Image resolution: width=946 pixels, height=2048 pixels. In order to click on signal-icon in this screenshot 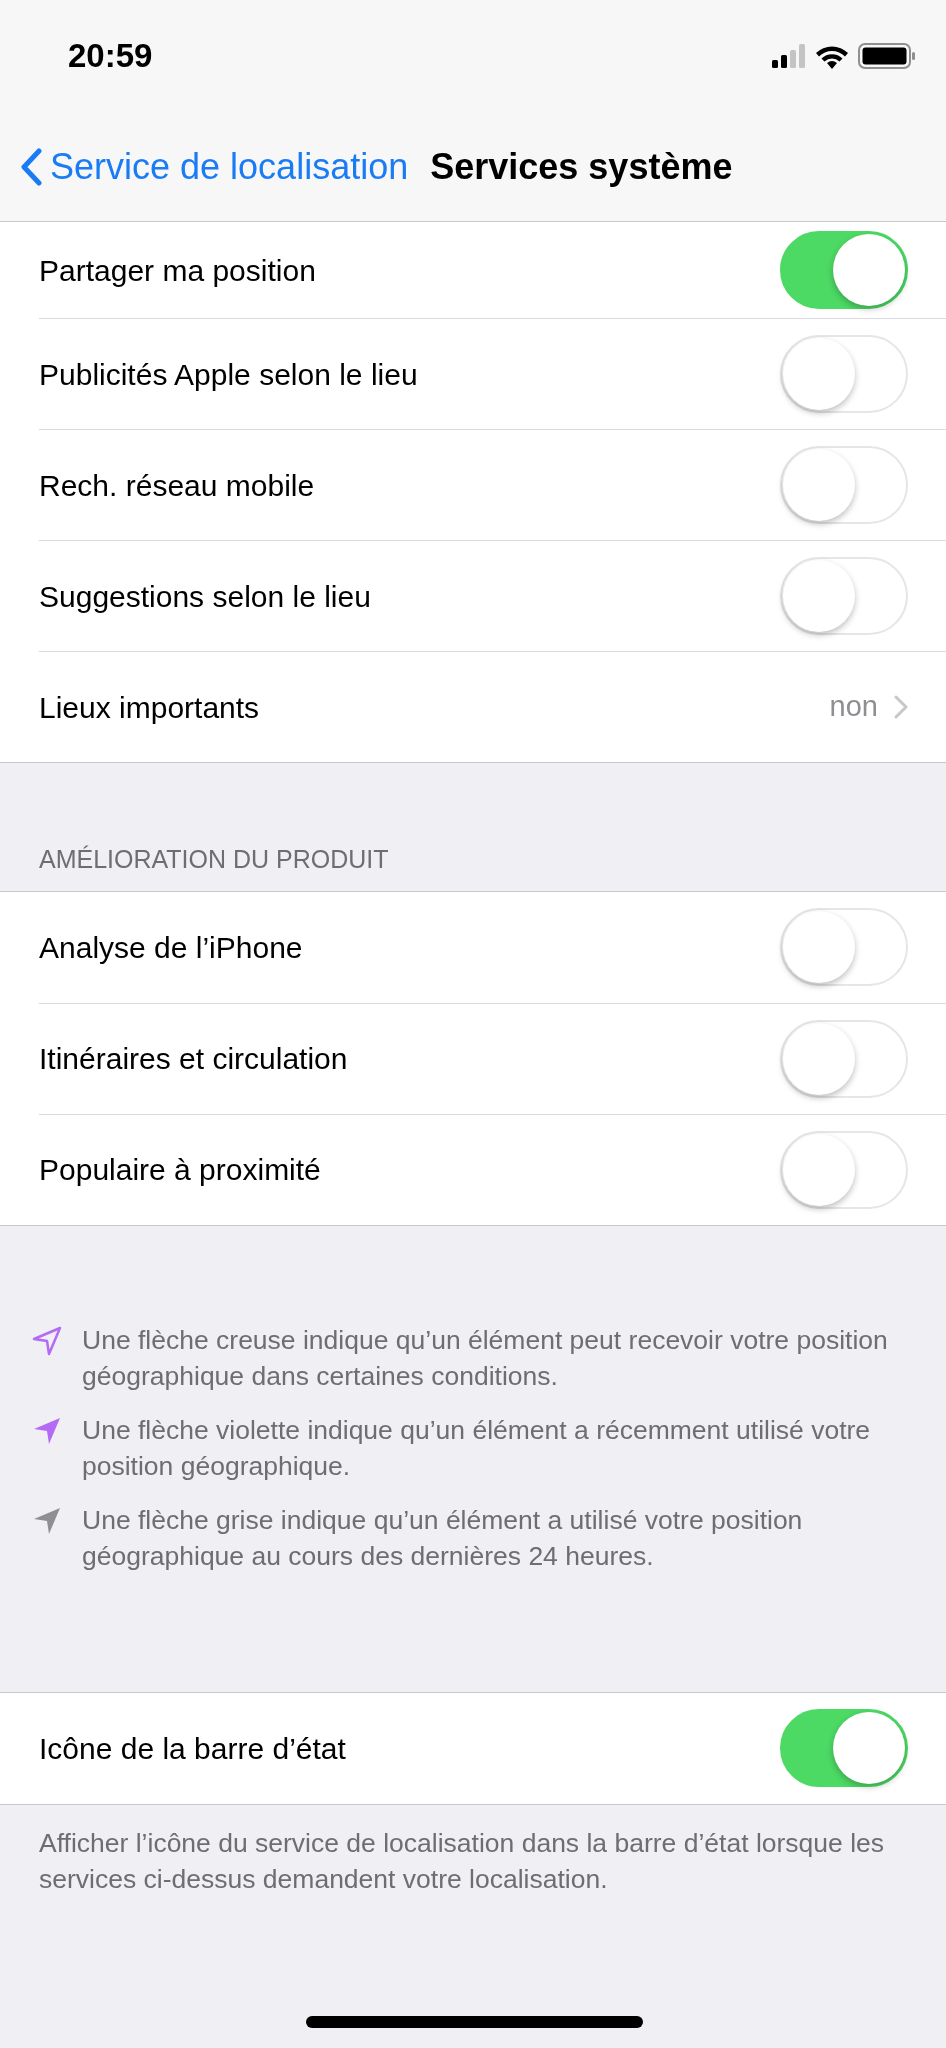, I will do `click(789, 56)`.